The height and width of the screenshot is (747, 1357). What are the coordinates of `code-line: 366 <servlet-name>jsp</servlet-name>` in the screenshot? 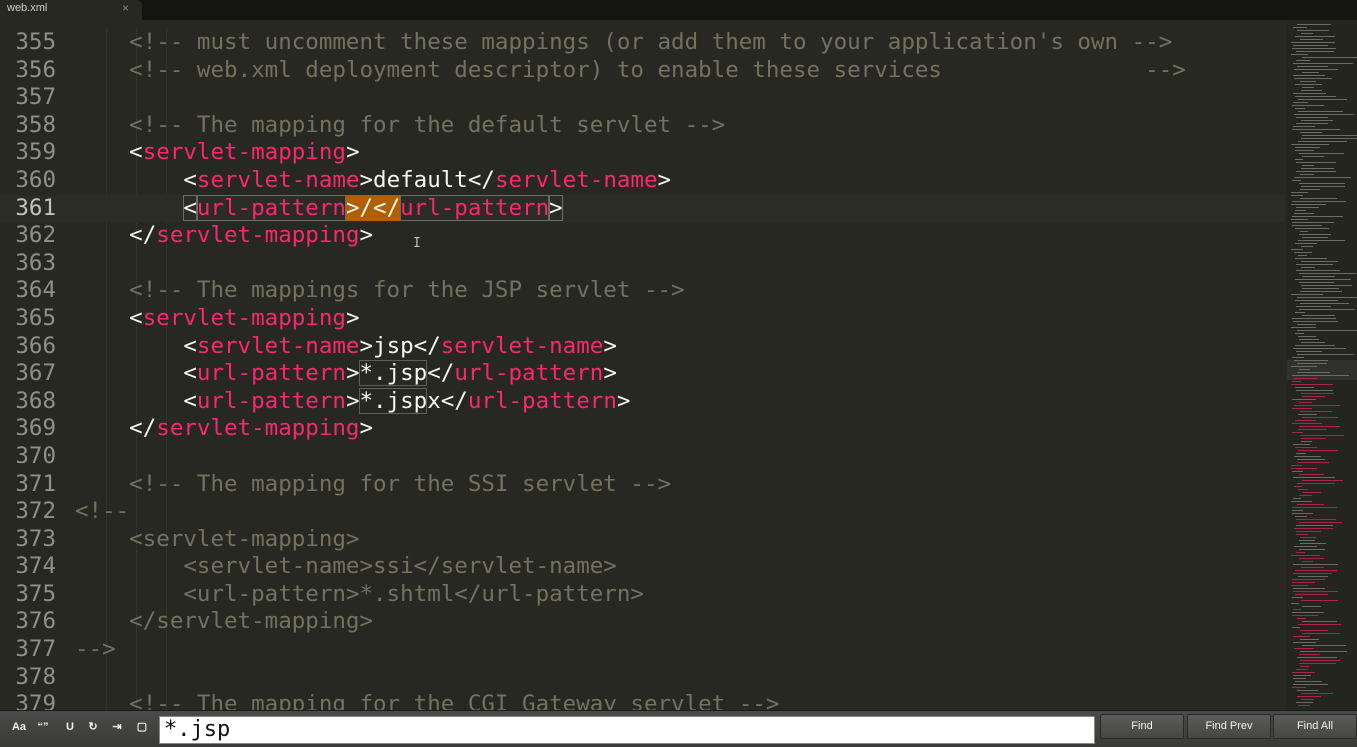 It's located at (642, 347).